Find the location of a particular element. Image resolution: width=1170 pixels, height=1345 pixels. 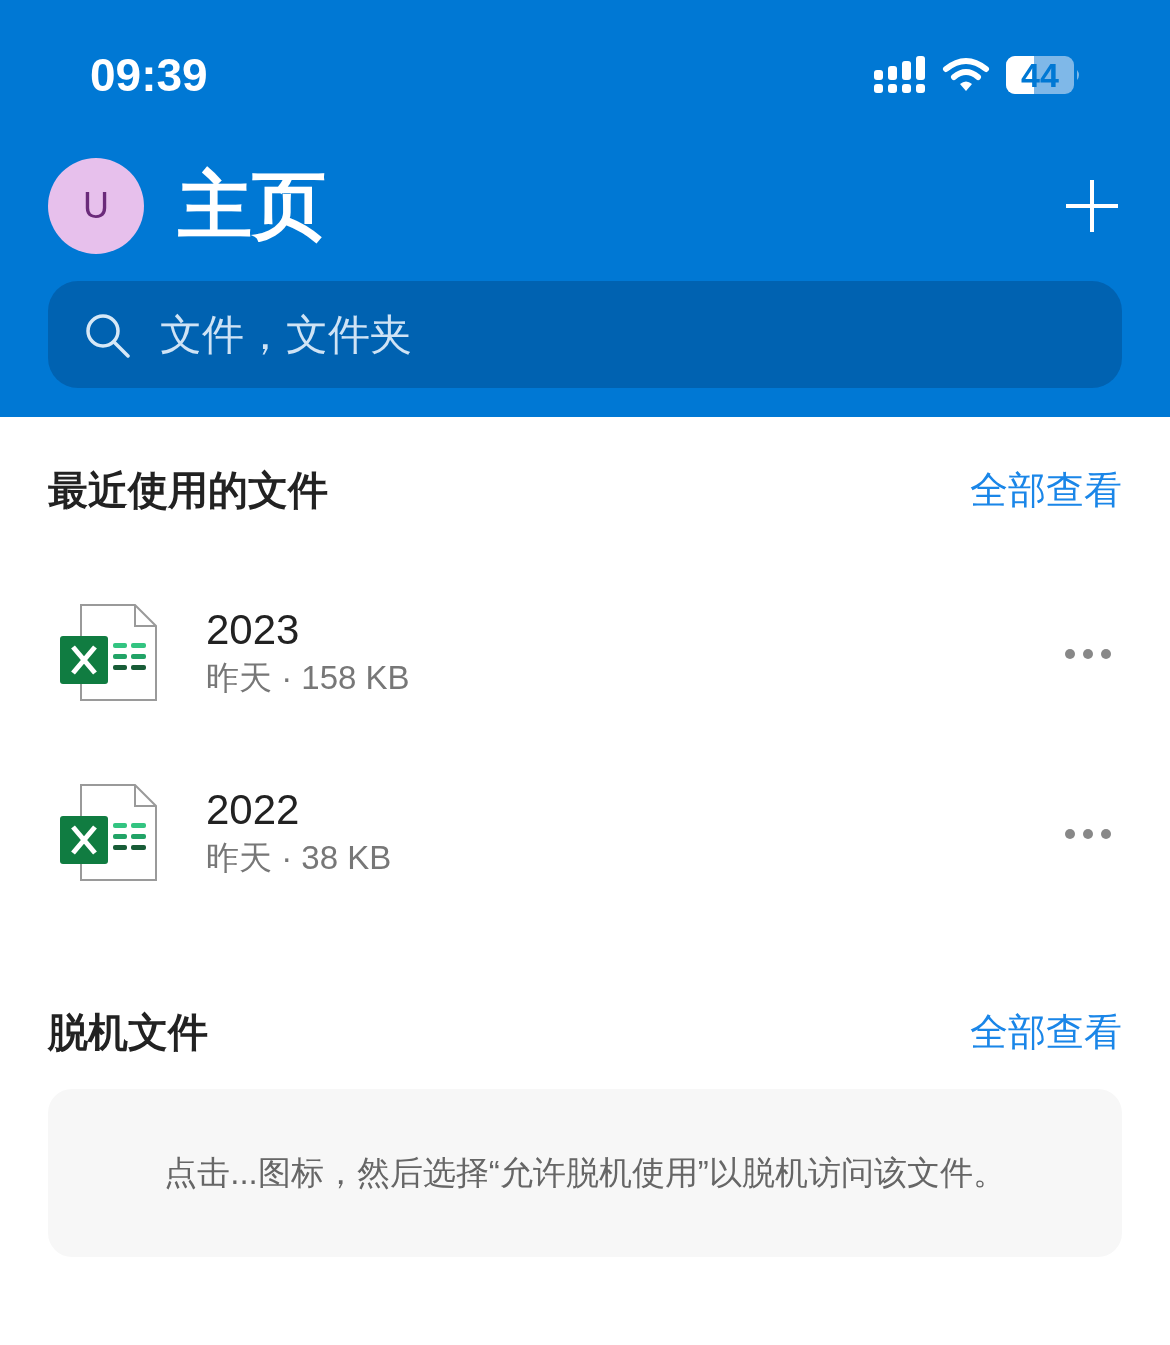

section-title: 最近使用的文件 is located at coordinates (188, 490).